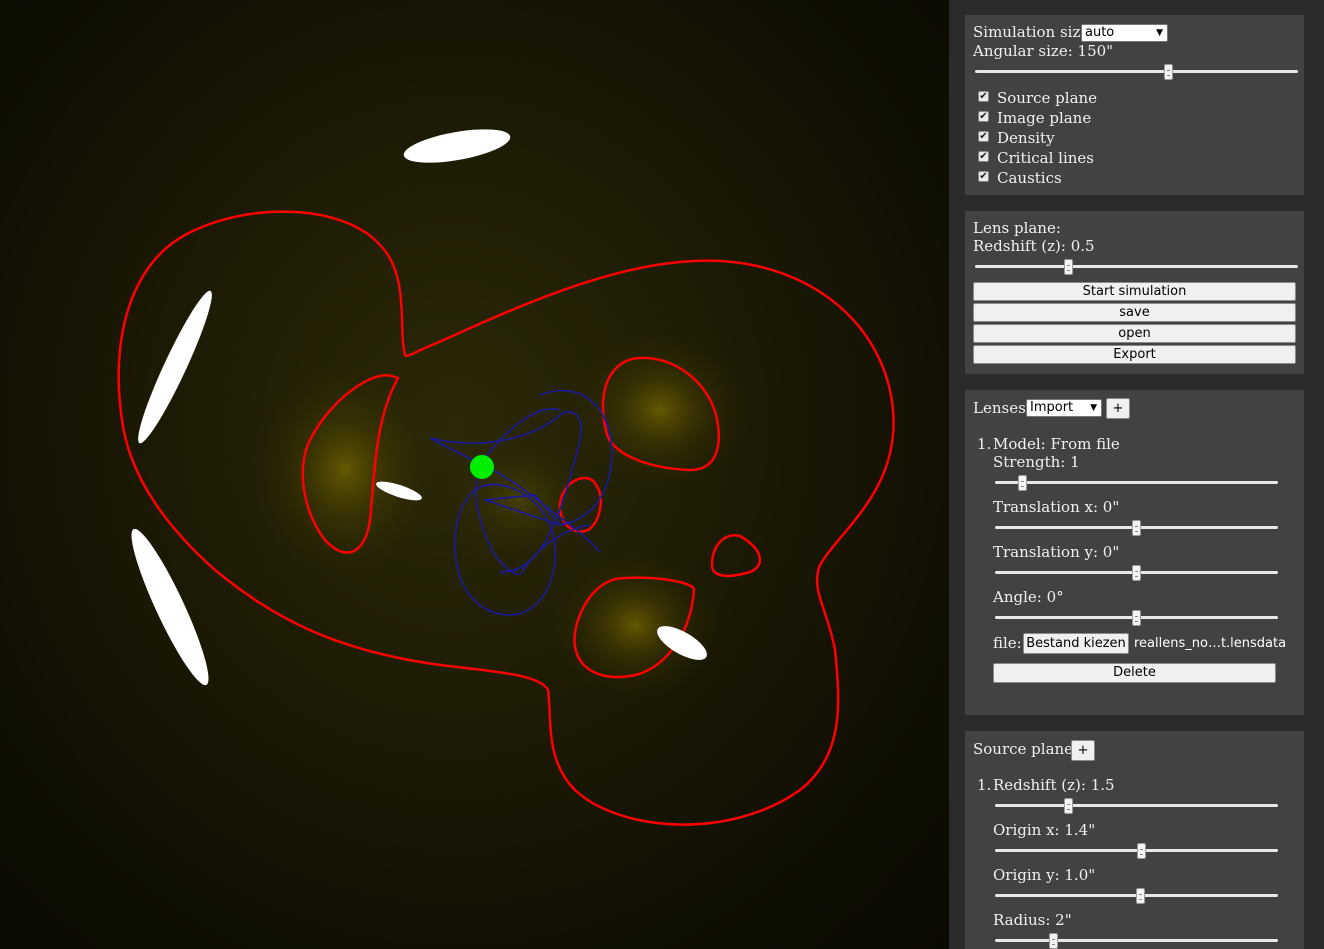 The image size is (1324, 949). Describe the element at coordinates (1044, 830) in the screenshot. I see `origin-x-label: Origin x: 1.4"` at that location.